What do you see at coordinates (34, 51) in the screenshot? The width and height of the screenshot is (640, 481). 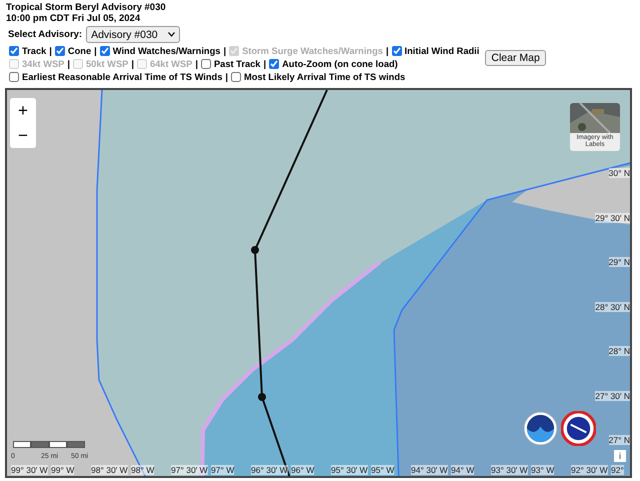 I see `layer-label: Track` at bounding box center [34, 51].